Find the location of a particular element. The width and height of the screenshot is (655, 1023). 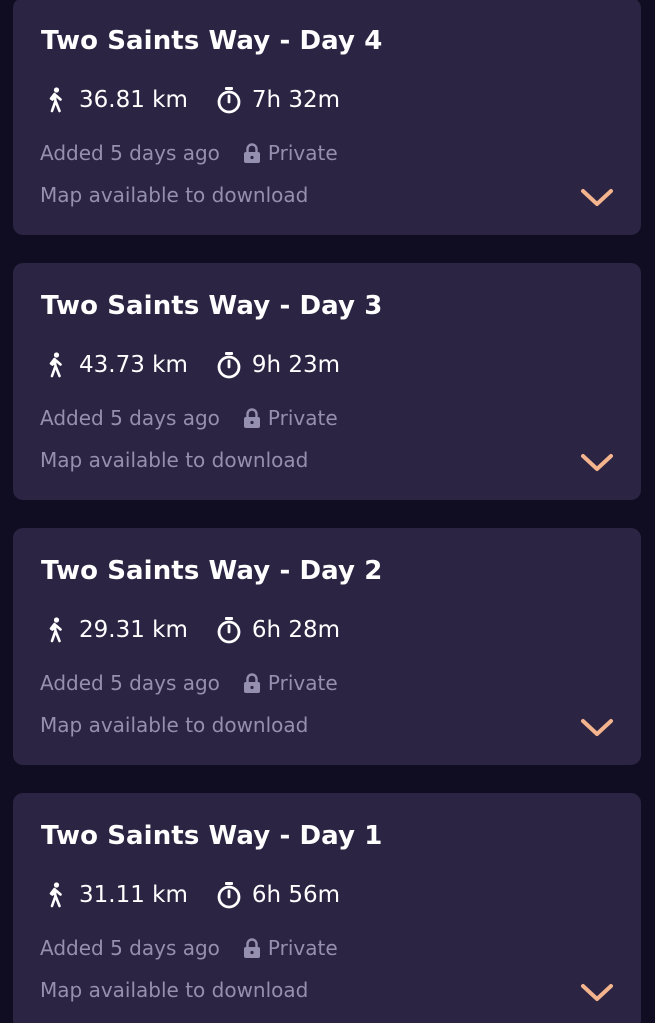

route-title: Two Saints Way - Day 4 is located at coordinates (212, 41).